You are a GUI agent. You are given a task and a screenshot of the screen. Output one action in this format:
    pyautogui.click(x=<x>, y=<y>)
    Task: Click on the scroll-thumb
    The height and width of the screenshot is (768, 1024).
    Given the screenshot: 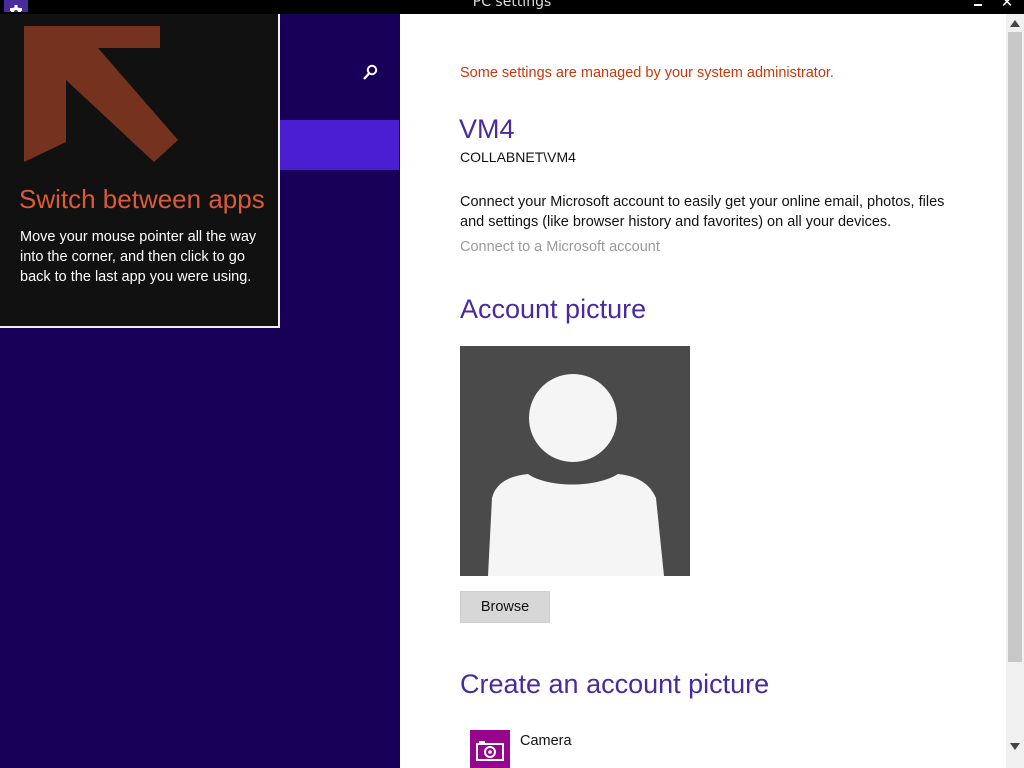 What is the action you would take?
    pyautogui.click(x=1015, y=347)
    